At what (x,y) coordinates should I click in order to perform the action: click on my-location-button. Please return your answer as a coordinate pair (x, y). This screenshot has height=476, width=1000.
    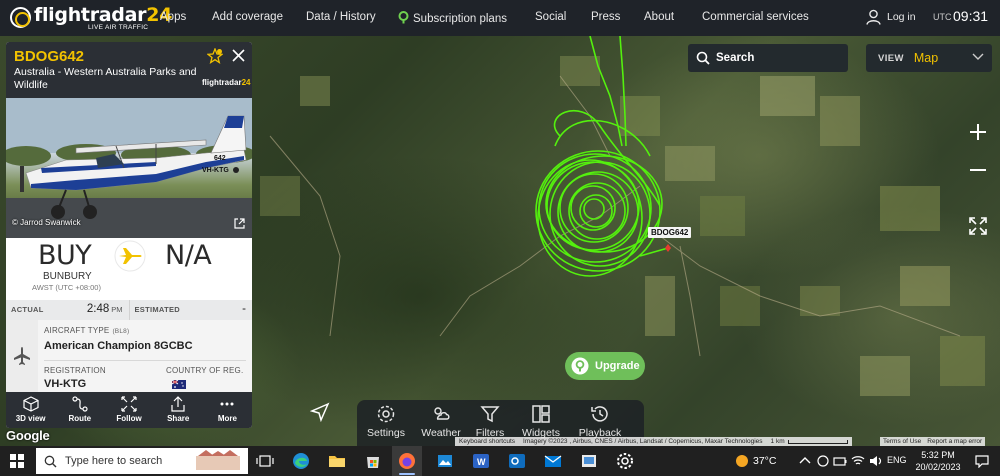
    Looking at the image, I should click on (319, 414).